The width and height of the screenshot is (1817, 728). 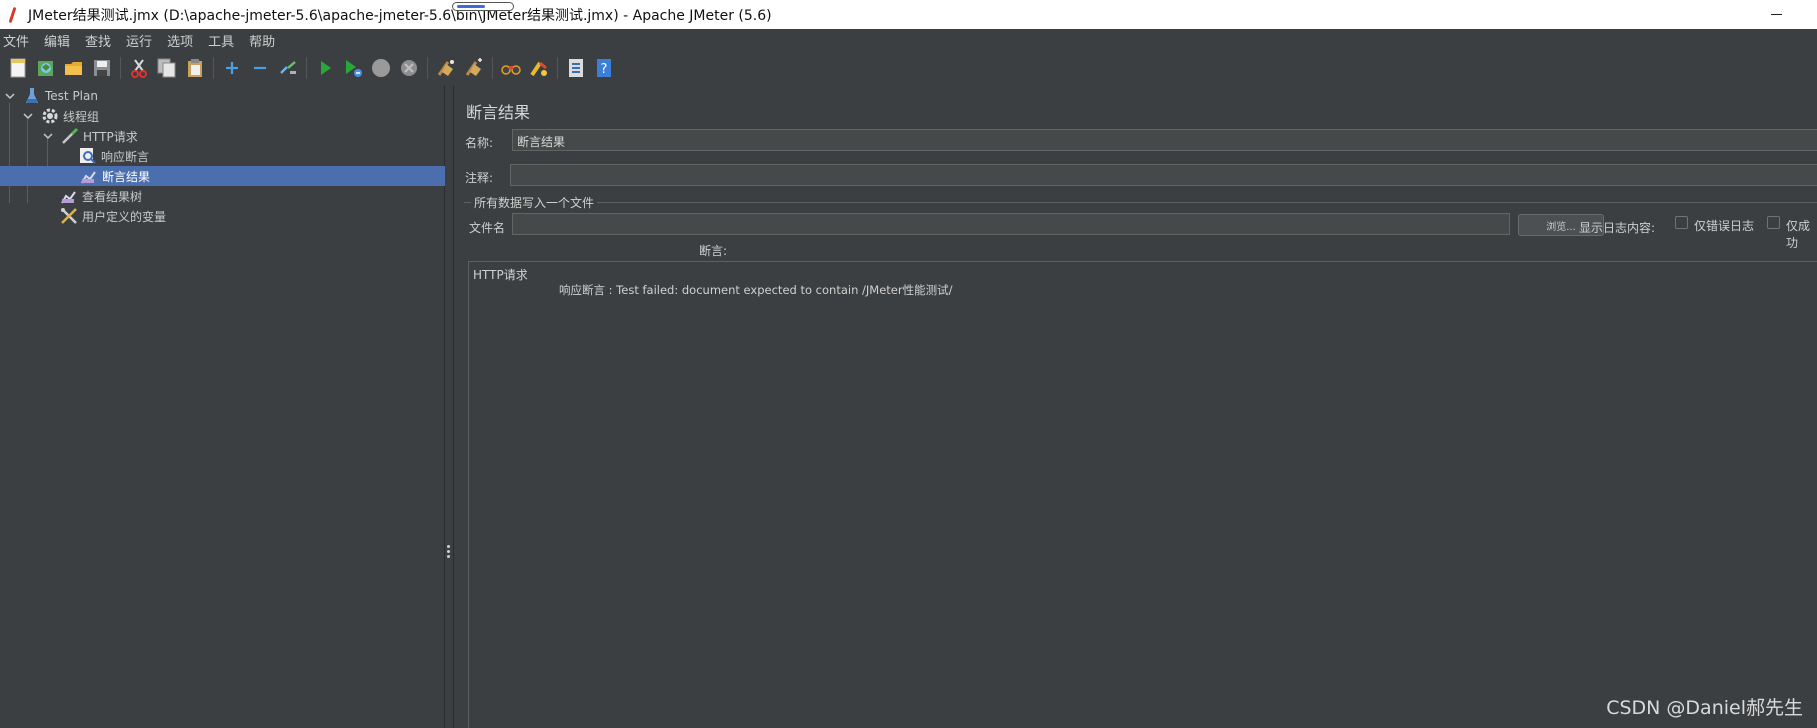 I want to click on tree-item-label: Test Plan, so click(x=71, y=96).